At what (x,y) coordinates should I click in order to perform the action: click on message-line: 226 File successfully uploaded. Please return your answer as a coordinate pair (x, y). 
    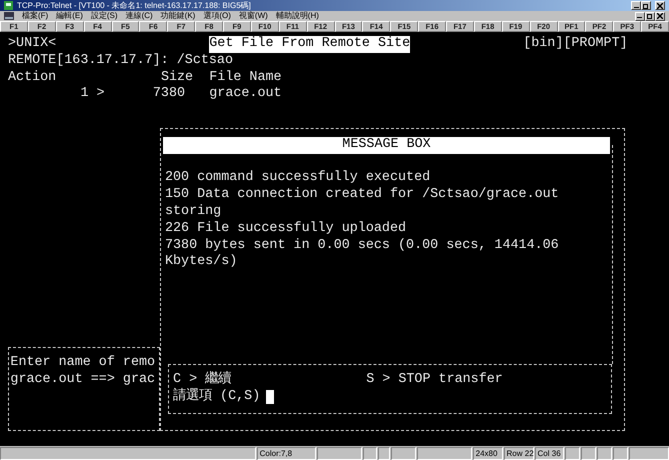
    Looking at the image, I should click on (285, 229).